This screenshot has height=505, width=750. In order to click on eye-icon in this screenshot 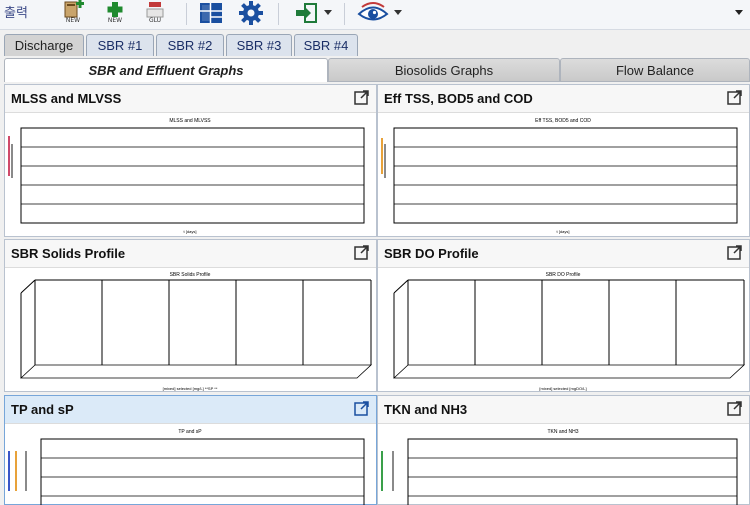, I will do `click(373, 11)`.